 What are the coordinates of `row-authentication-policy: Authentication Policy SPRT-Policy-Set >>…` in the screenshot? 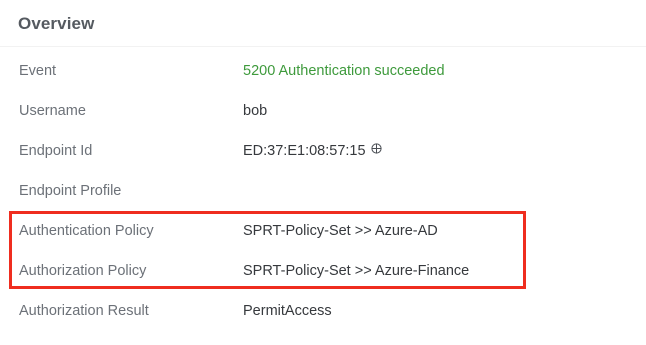 It's located at (323, 232).